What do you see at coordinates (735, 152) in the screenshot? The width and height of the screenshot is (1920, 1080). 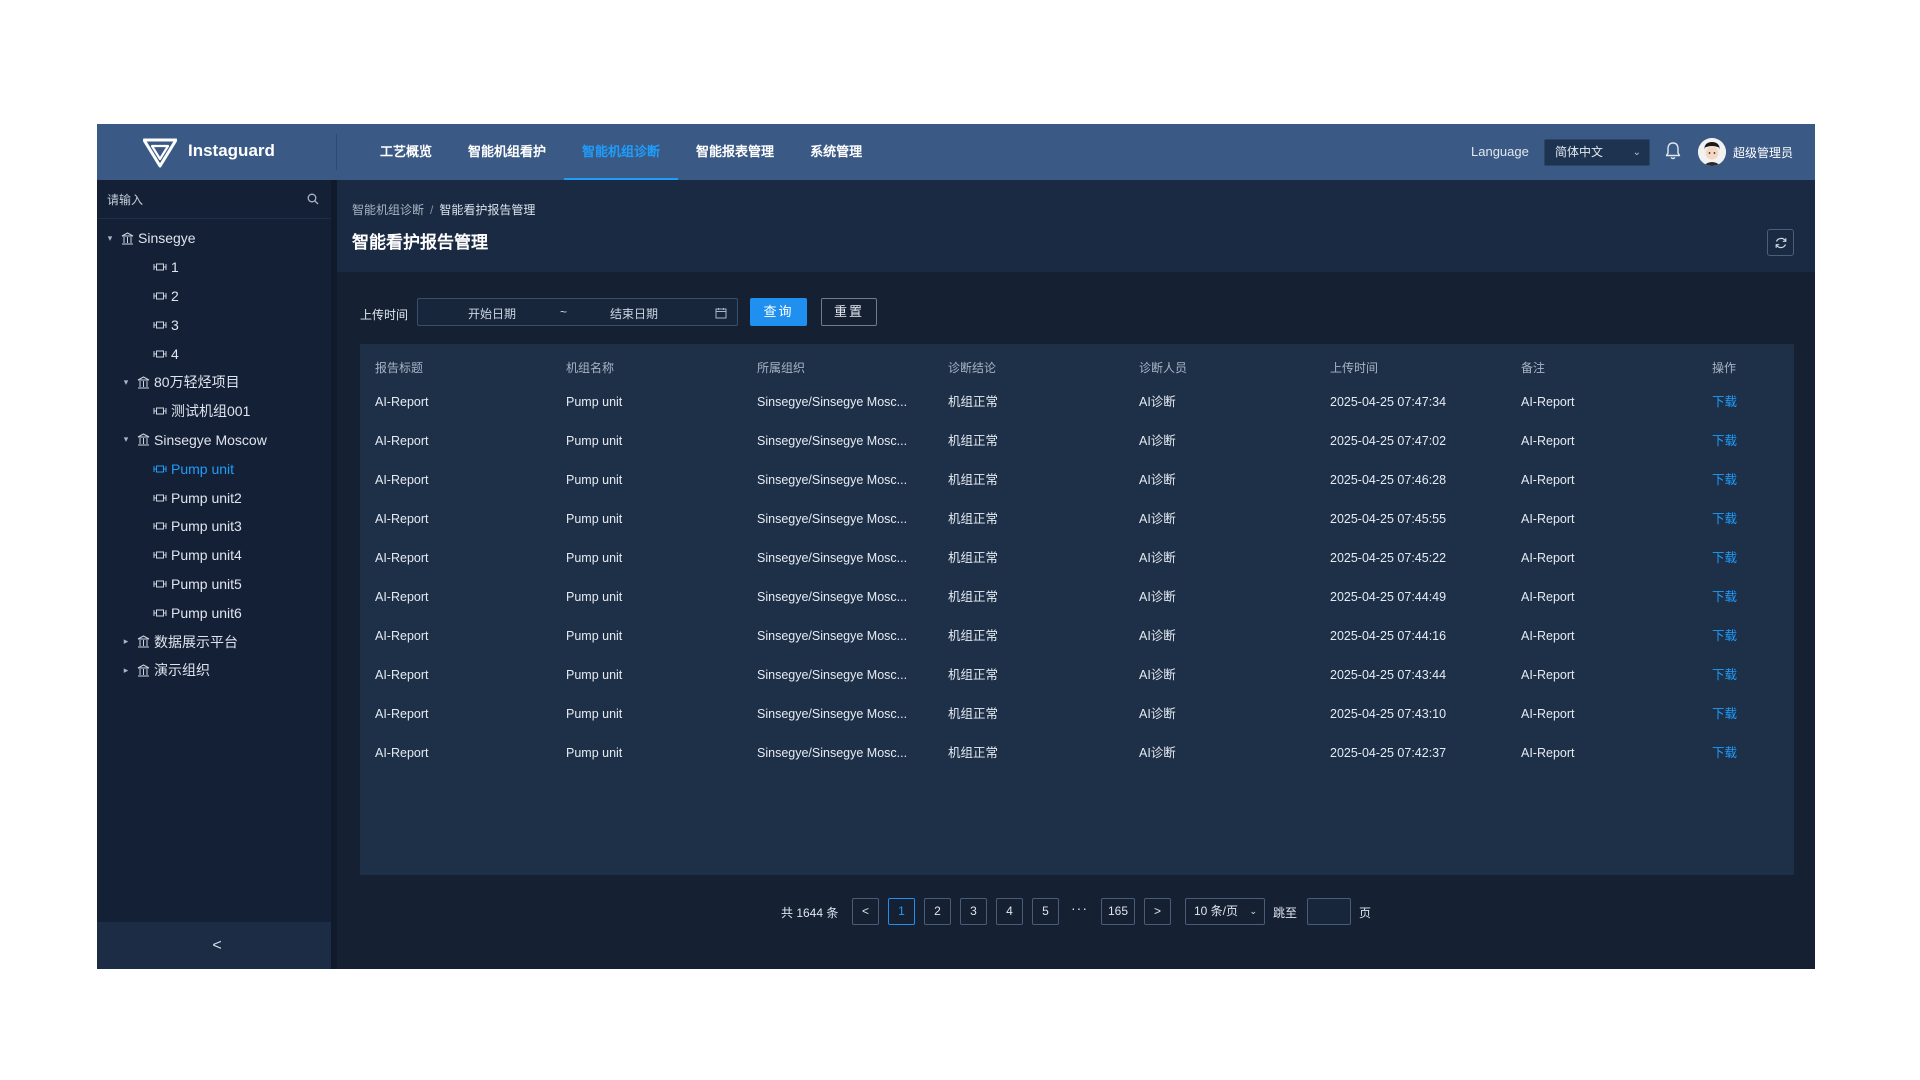 I see `nav-report-management: 智能报表管理` at bounding box center [735, 152].